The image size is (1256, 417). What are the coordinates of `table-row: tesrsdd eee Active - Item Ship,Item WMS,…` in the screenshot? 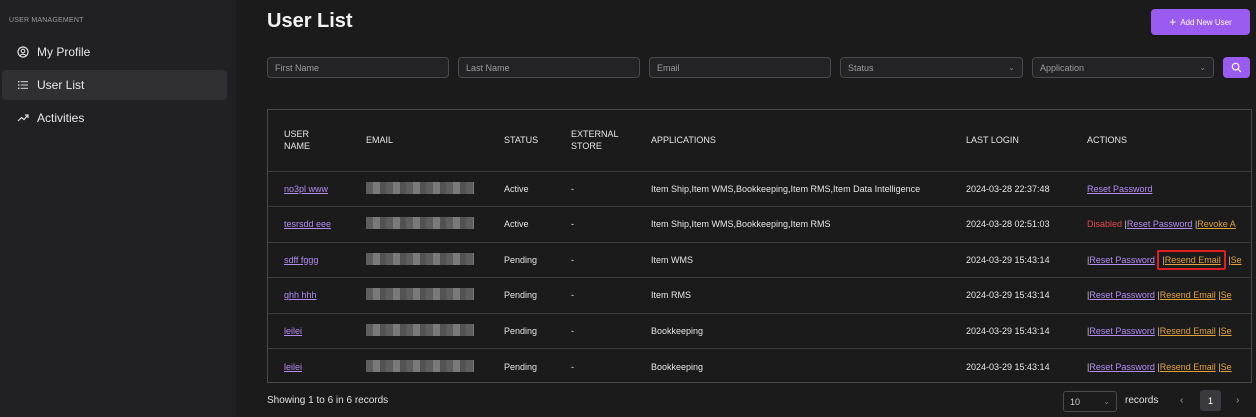 It's located at (759, 224).